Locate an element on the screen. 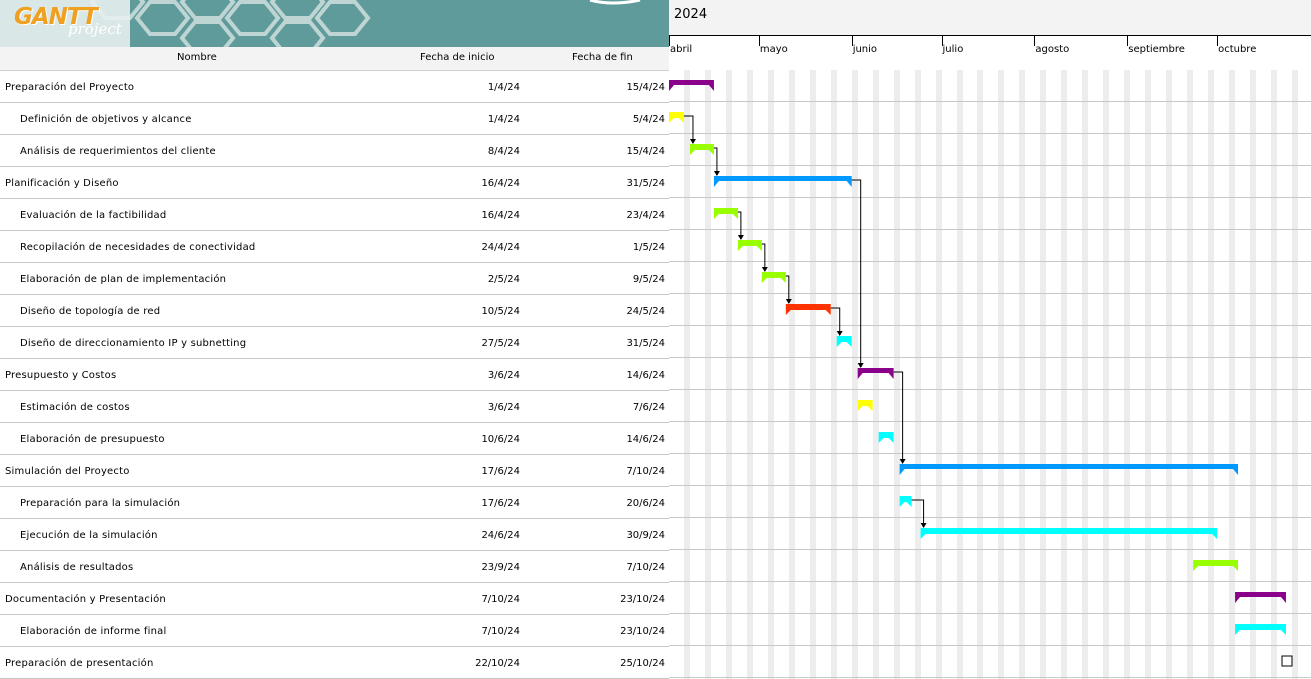  column-header-name: Nombre is located at coordinates (197, 57).